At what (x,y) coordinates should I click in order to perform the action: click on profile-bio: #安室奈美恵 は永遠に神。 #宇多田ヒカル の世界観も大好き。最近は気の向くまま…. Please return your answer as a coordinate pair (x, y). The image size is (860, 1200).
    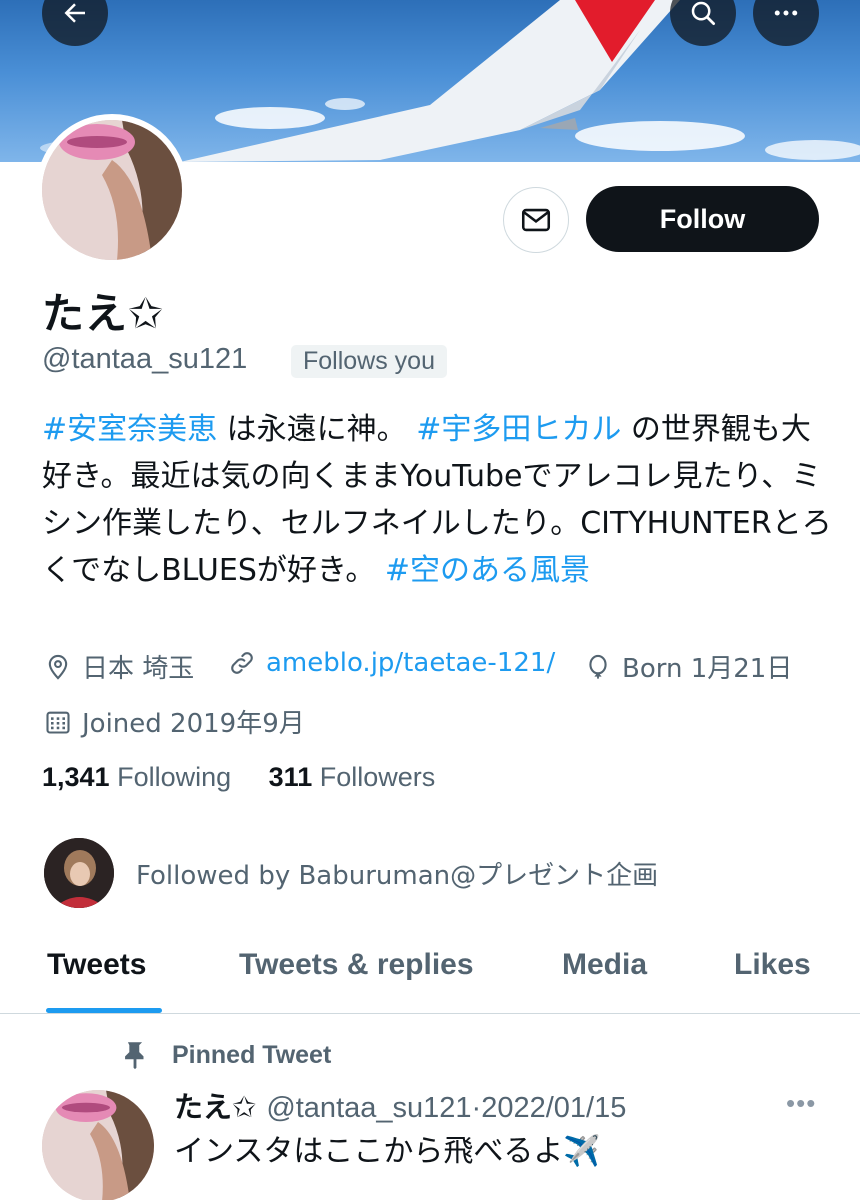
    Looking at the image, I should click on (437, 500).